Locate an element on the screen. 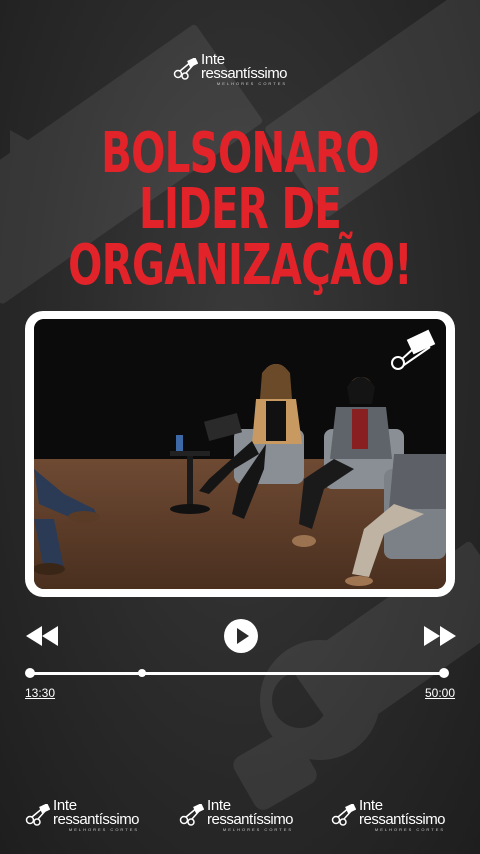 Image resolution: width=480 pixels, height=854 pixels. brand-logo-bottom-3: Inte ressantíssimo MELHORES CORTES is located at coordinates (388, 815).